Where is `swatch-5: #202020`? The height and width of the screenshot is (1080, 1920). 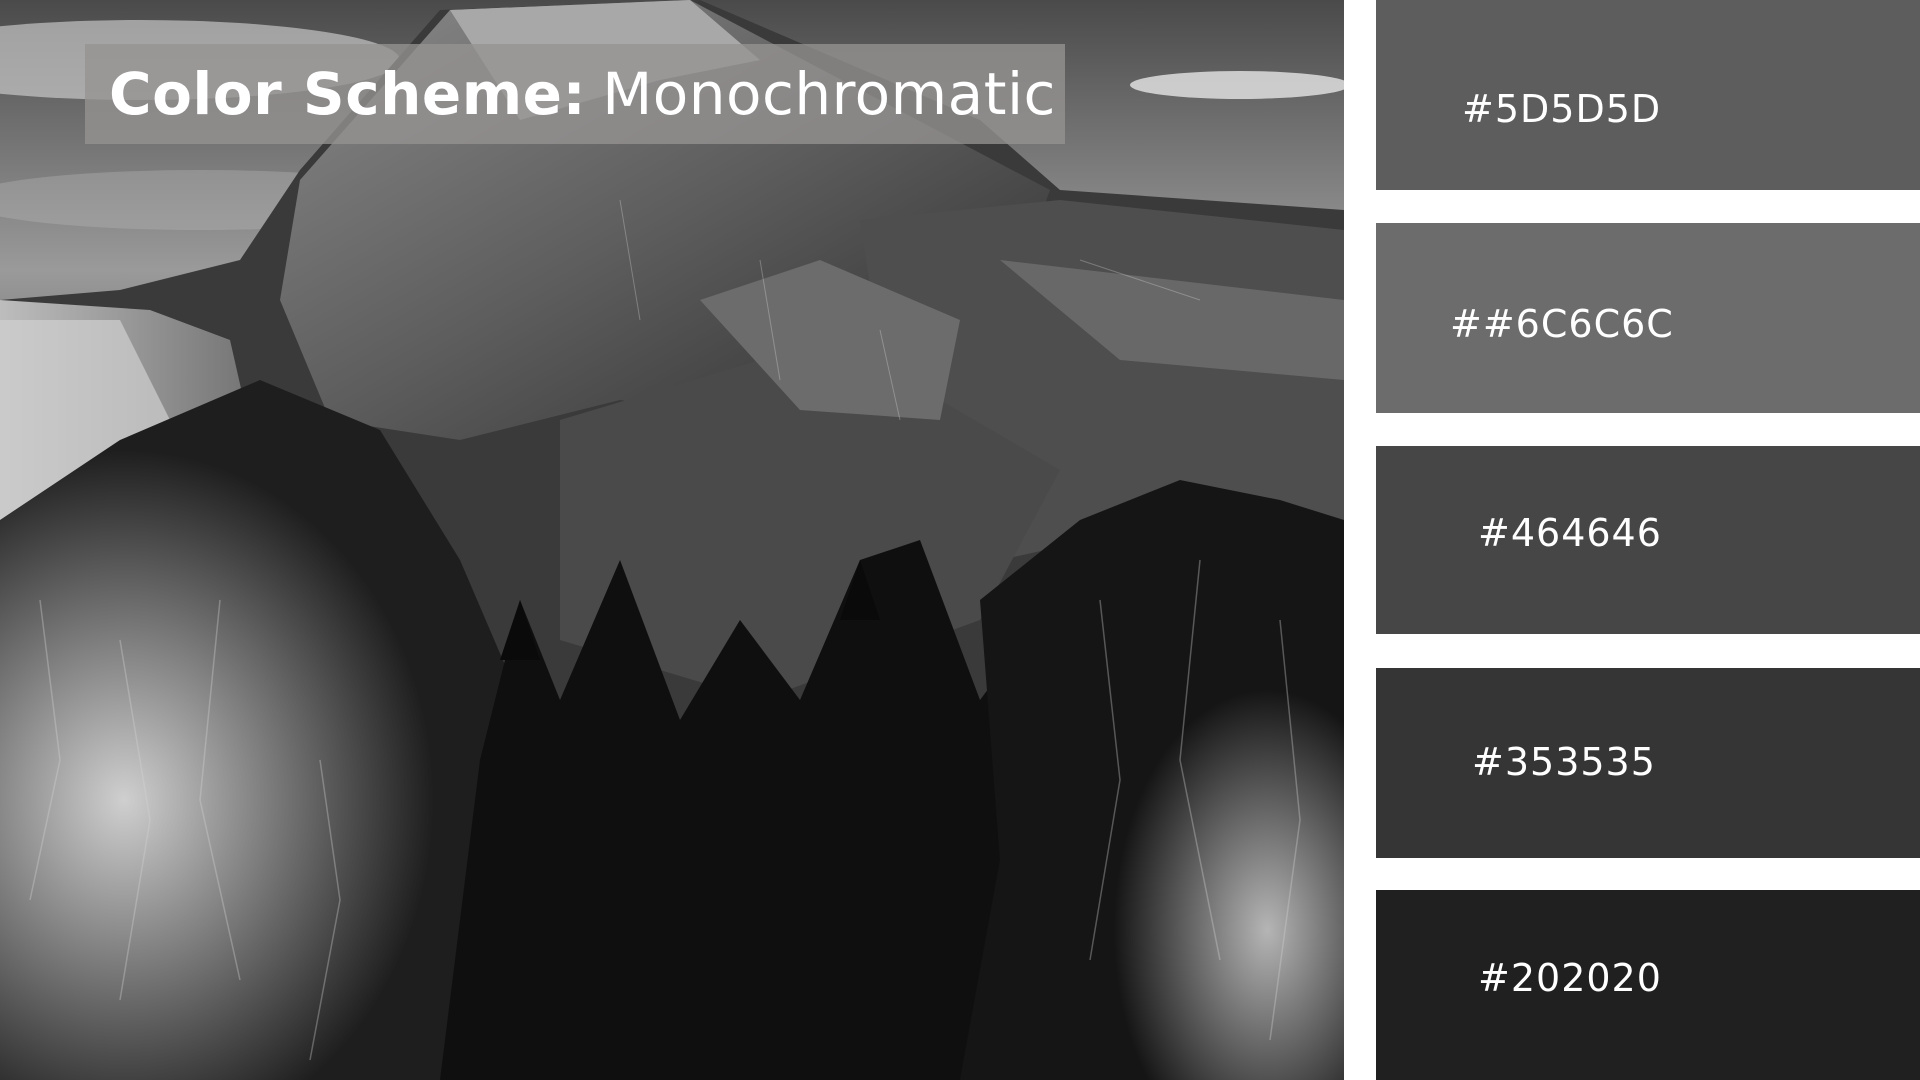
swatch-5: #202020 is located at coordinates (1648, 985).